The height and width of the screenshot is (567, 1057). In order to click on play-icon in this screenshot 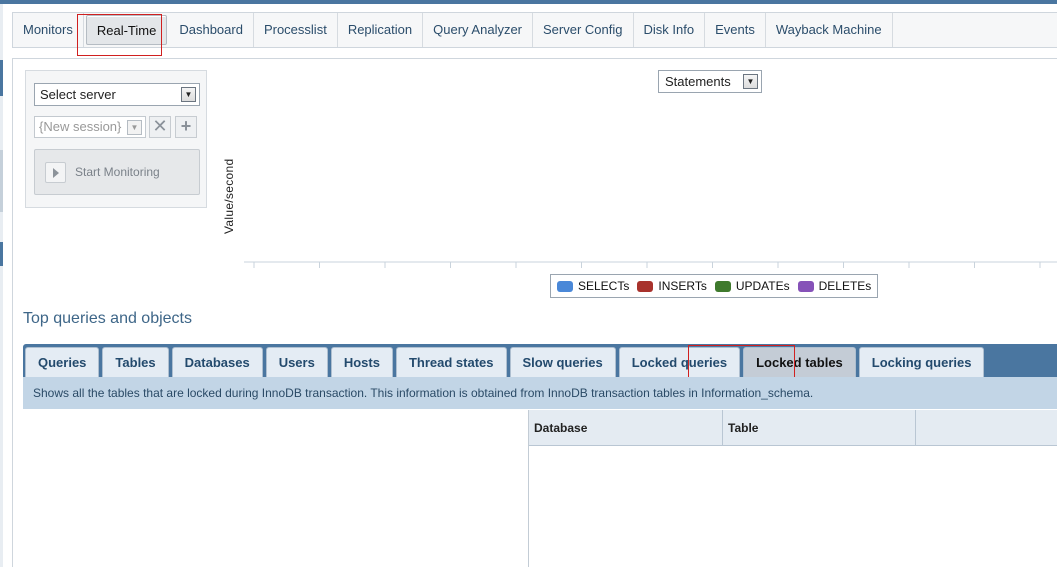, I will do `click(55, 172)`.